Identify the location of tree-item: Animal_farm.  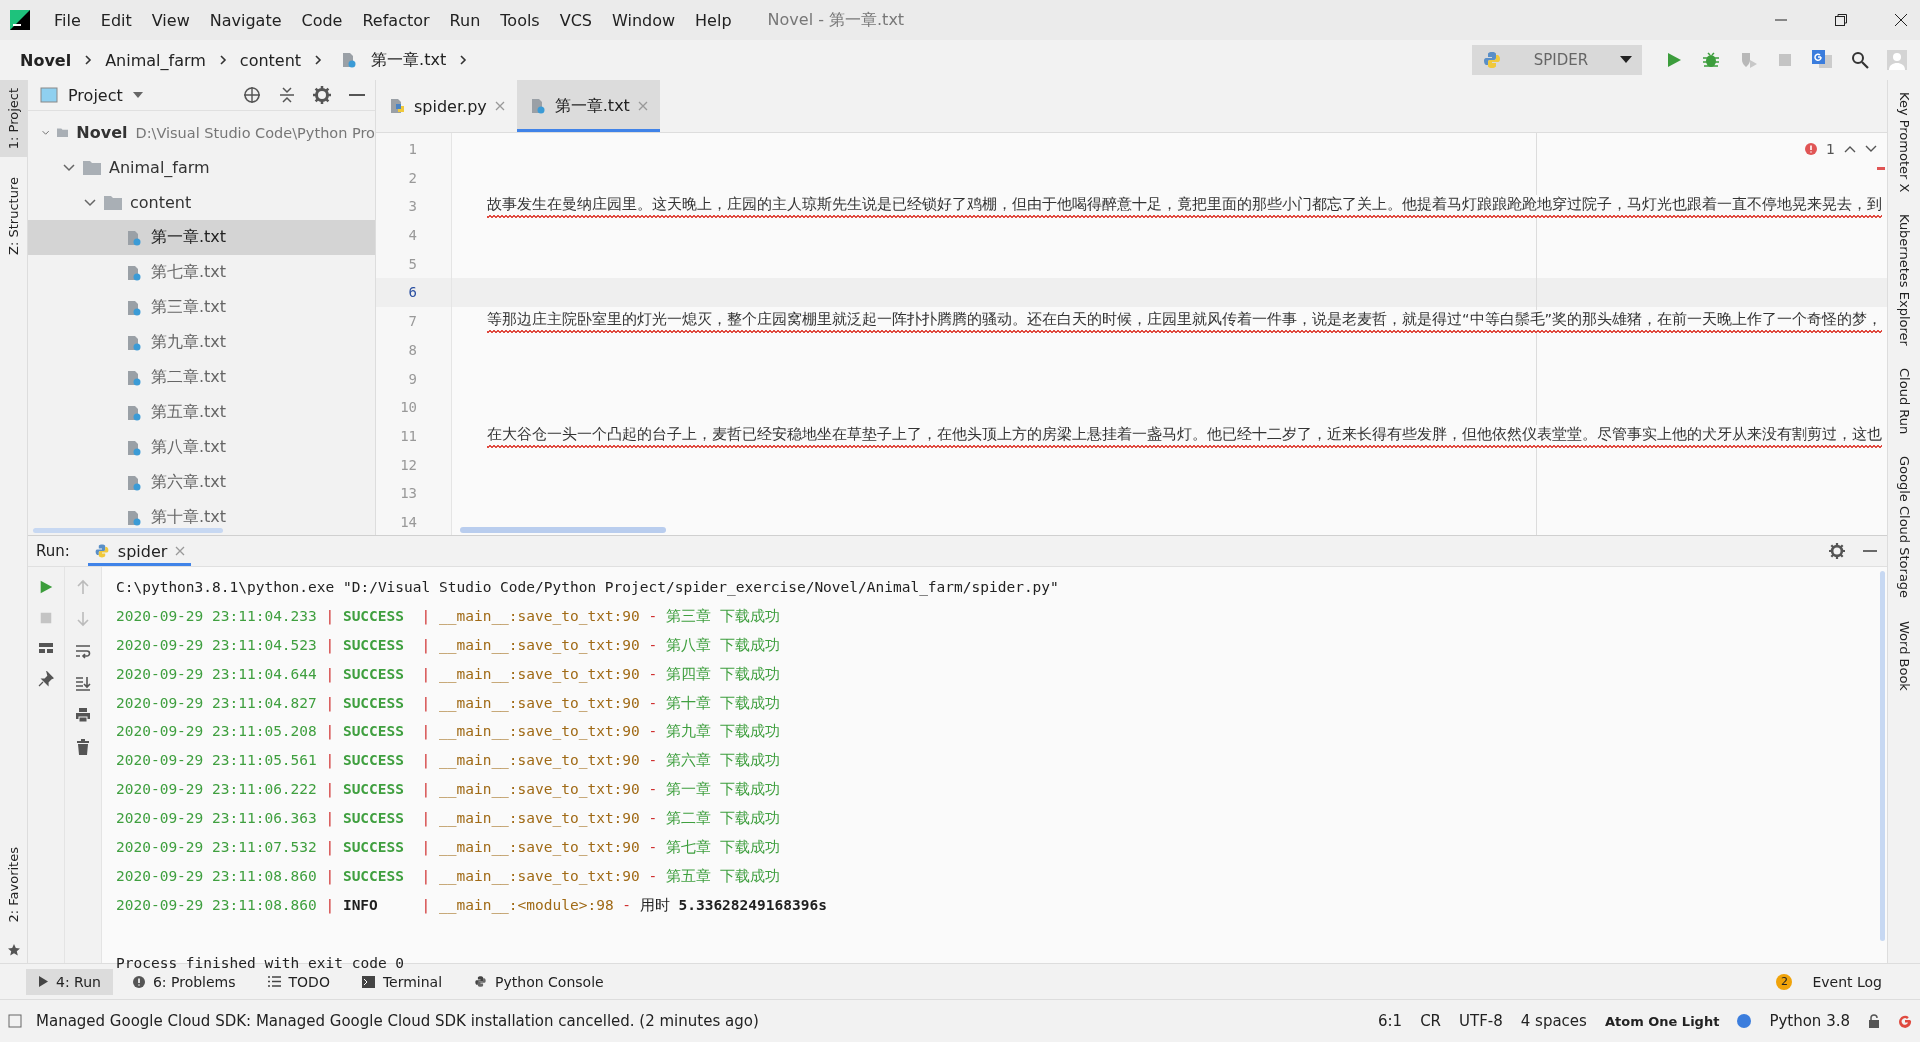
(201, 167).